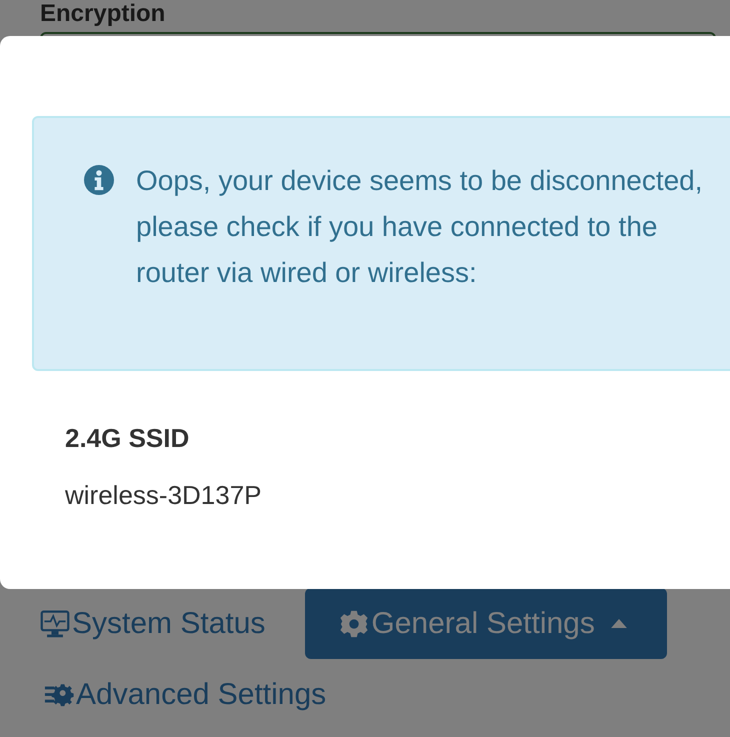 The image size is (730, 737). Describe the element at coordinates (385, 695) in the screenshot. I see `nav-item: Advanced Settings` at that location.